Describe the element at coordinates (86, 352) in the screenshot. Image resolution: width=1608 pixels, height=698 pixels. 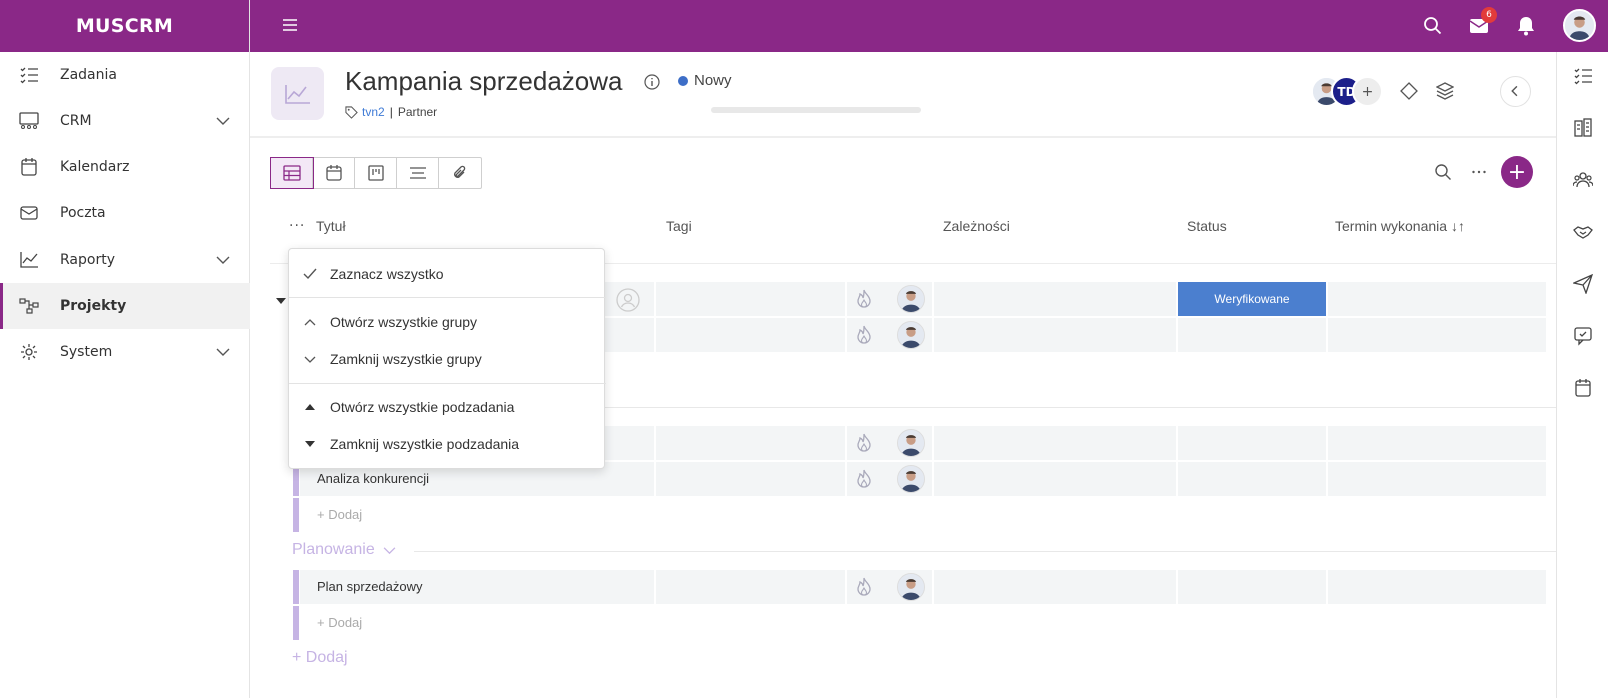
I see `sidebar-item-label: System` at that location.